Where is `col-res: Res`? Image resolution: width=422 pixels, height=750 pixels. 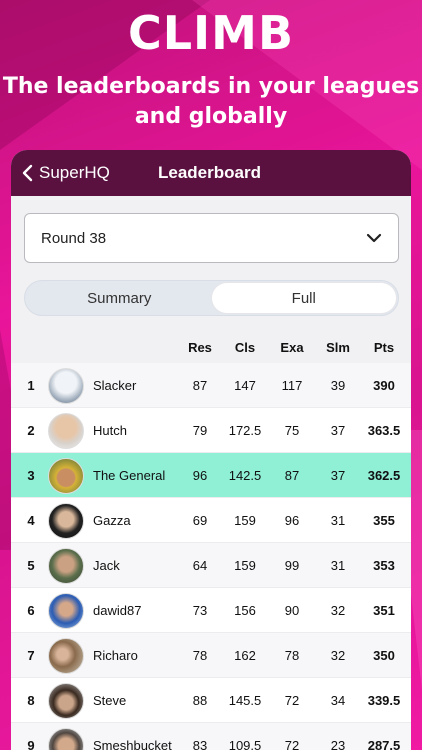 col-res: Res is located at coordinates (200, 347).